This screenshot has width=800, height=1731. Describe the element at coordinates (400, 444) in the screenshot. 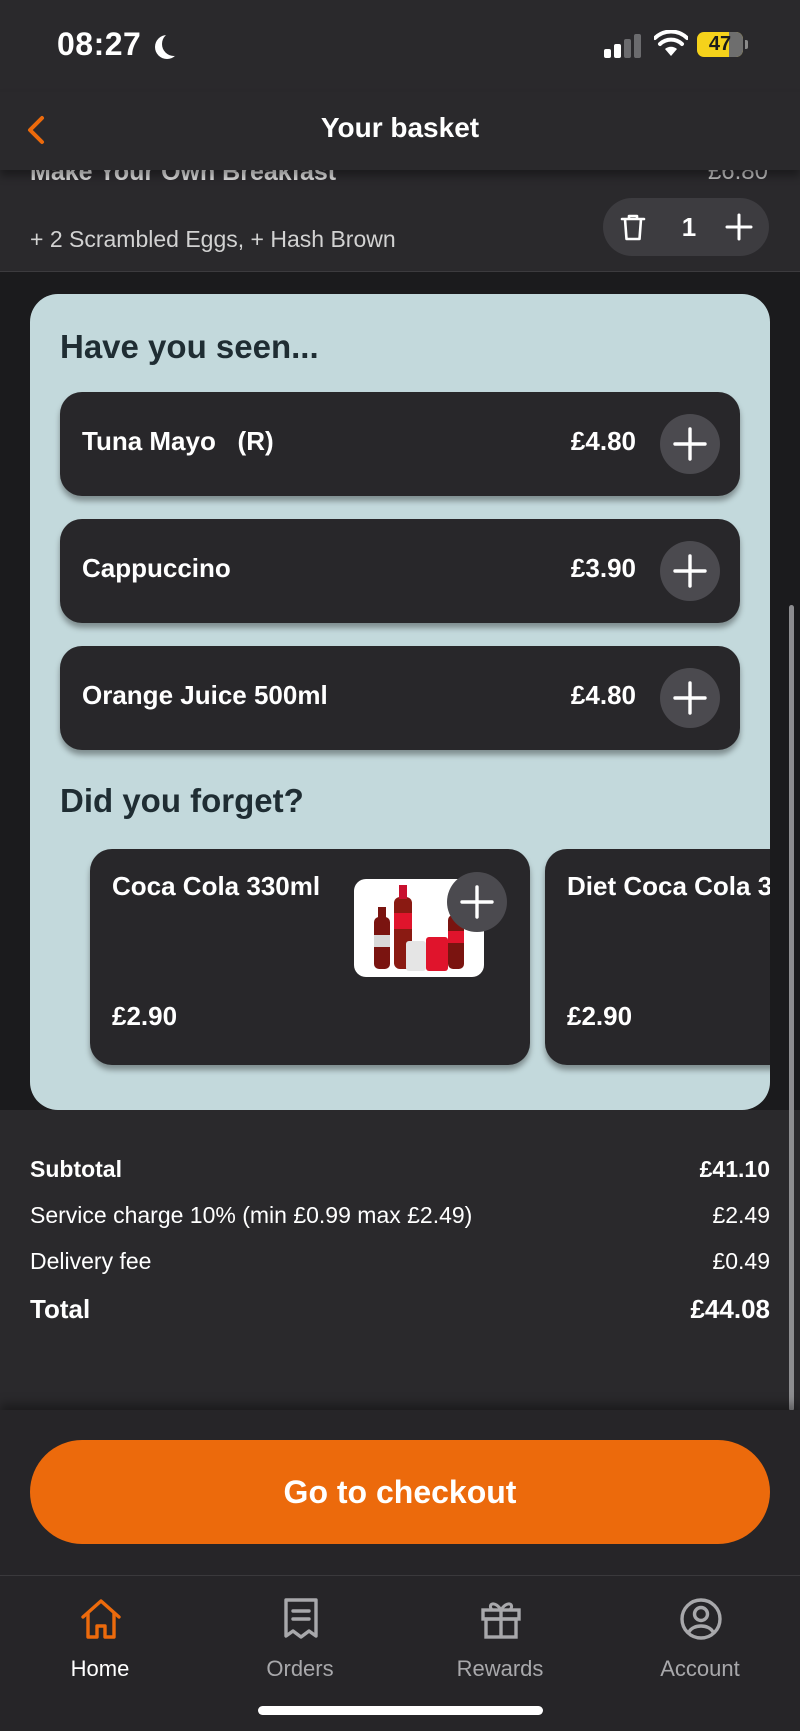

I see `suggestion-item: Tuna Mayo (R) £4.80` at that location.